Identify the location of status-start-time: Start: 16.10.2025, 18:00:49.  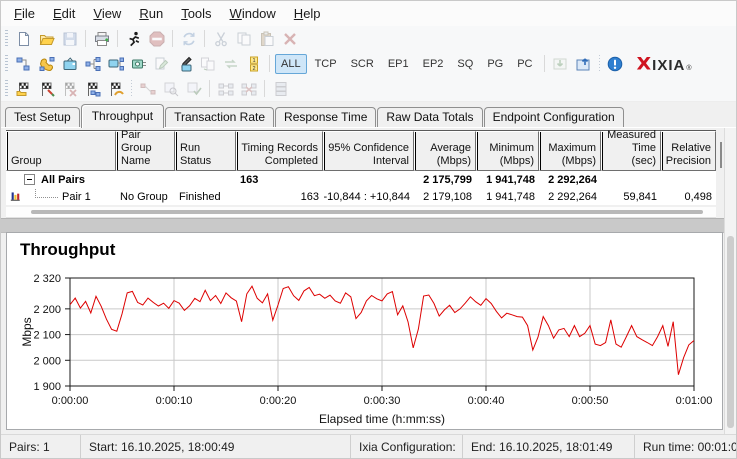
(216, 446).